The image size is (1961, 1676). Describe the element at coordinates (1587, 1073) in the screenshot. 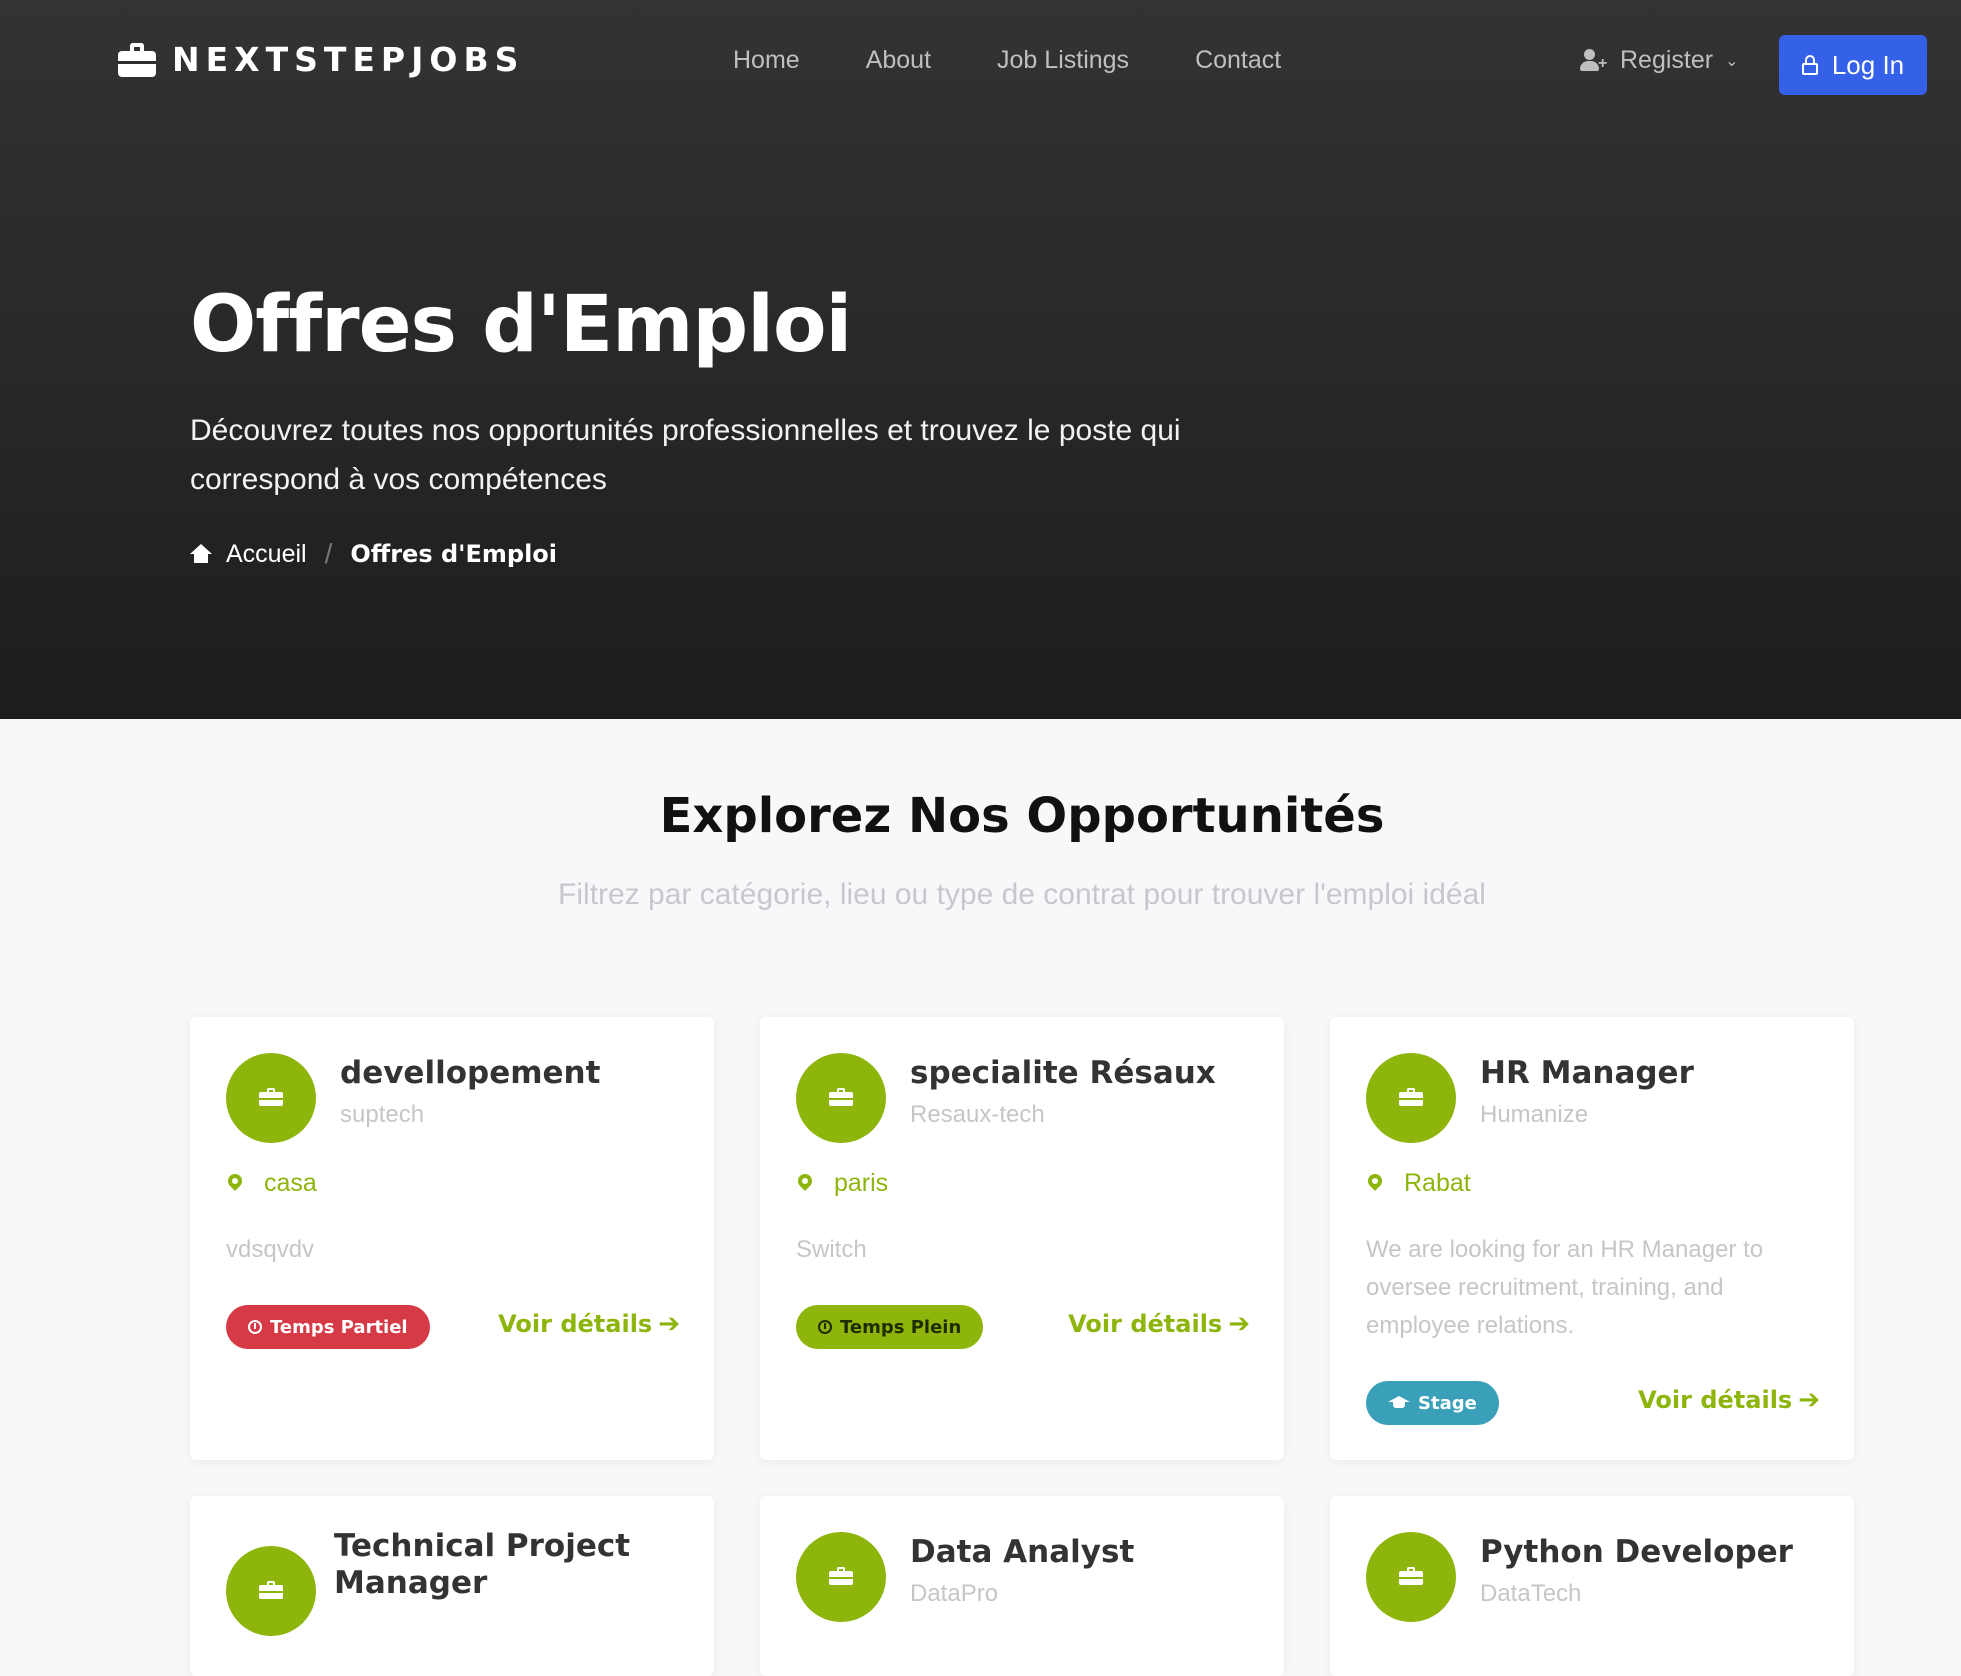

I see `job-title: HR Manager` at that location.